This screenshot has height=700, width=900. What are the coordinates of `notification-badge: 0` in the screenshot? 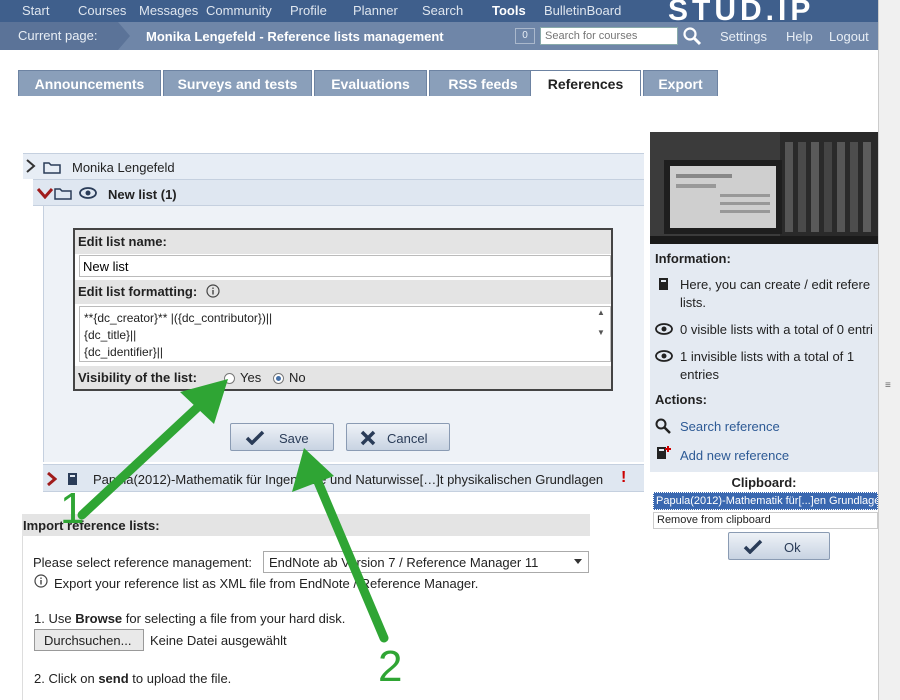 It's located at (525, 36).